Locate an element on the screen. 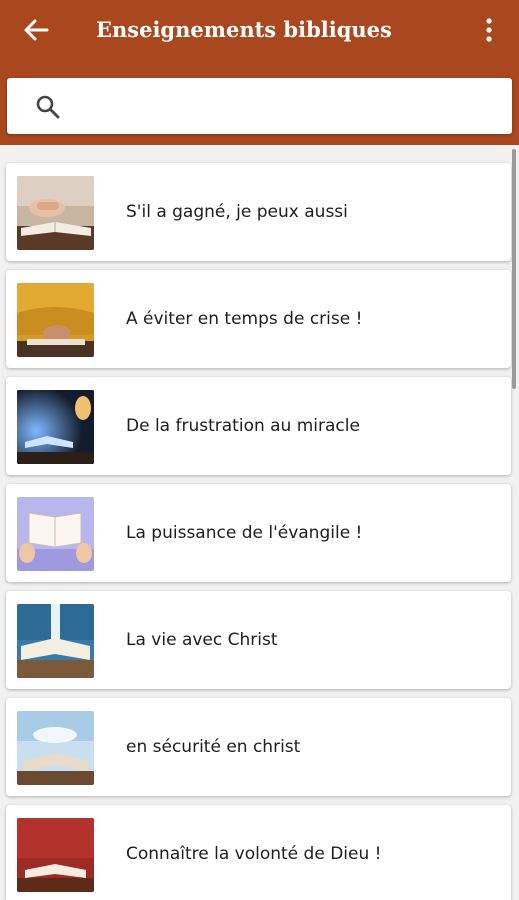 The image size is (519, 900). back-button is located at coordinates (36, 30).